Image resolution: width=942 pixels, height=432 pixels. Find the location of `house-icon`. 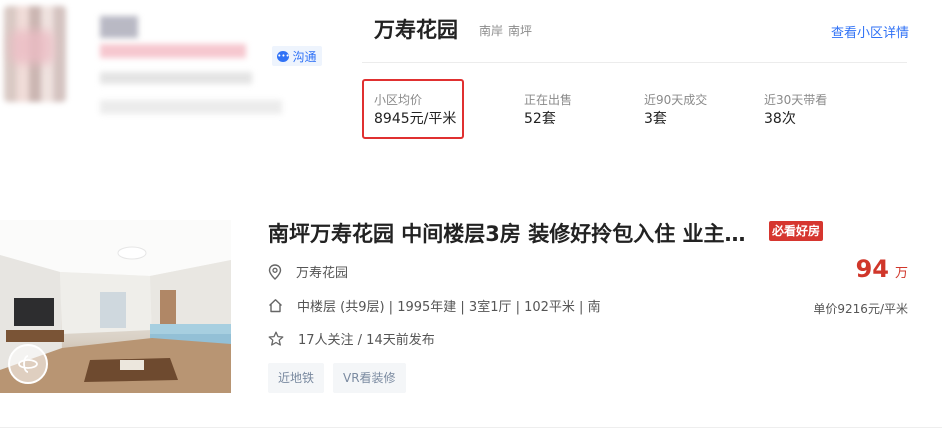

house-icon is located at coordinates (275, 306).